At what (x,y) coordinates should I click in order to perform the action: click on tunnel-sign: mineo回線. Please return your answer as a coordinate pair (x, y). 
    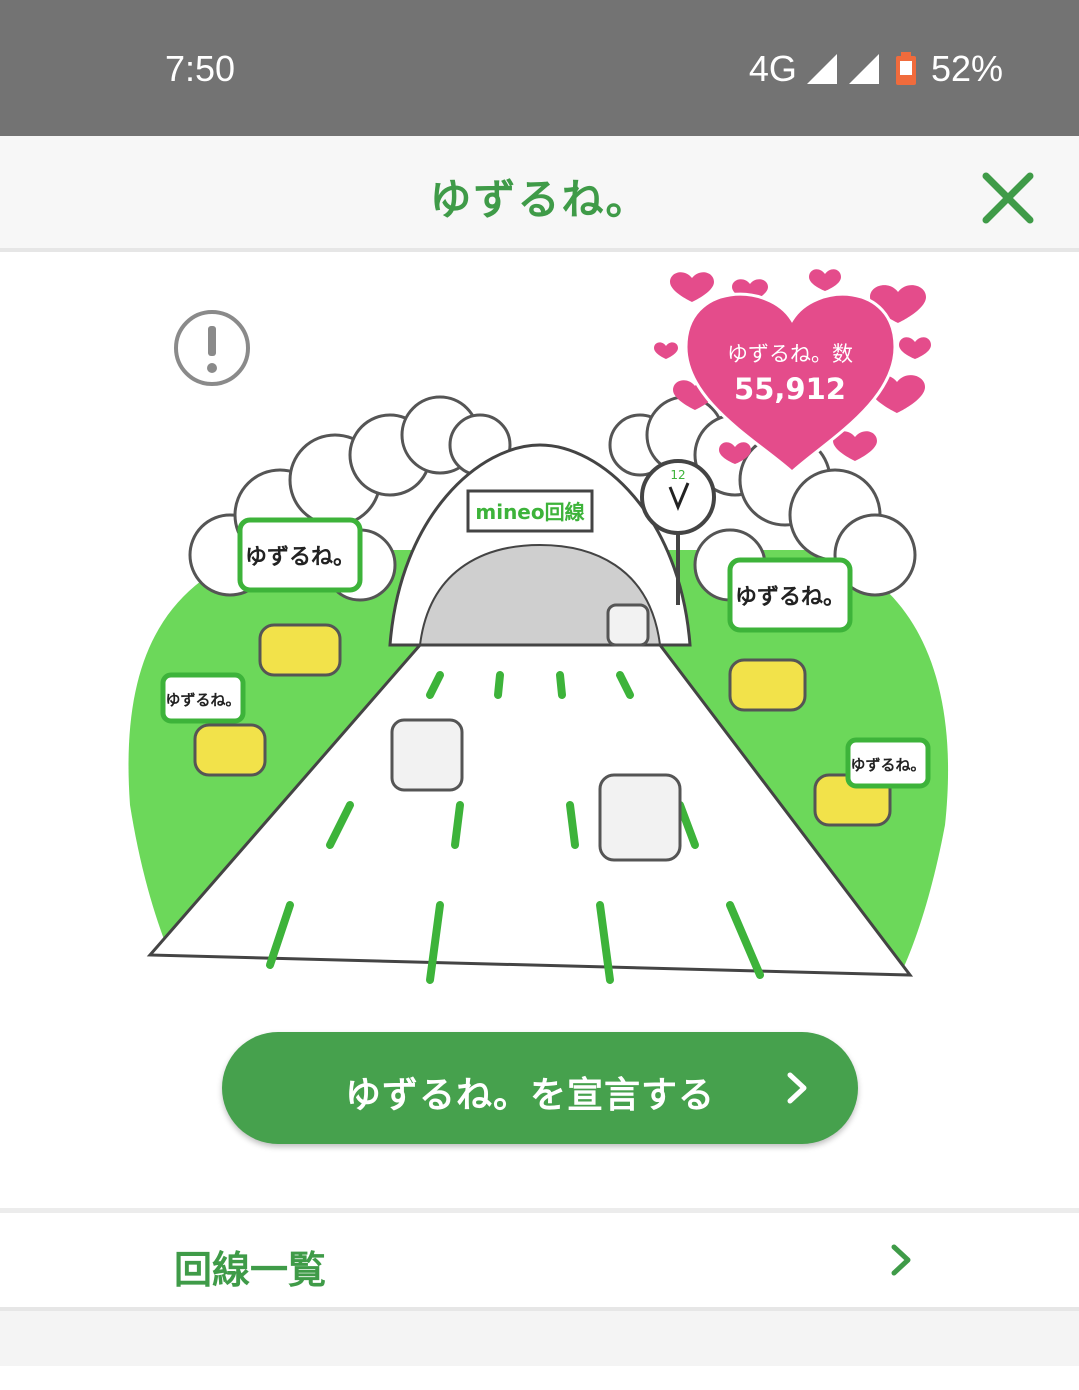
    Looking at the image, I should click on (529, 512).